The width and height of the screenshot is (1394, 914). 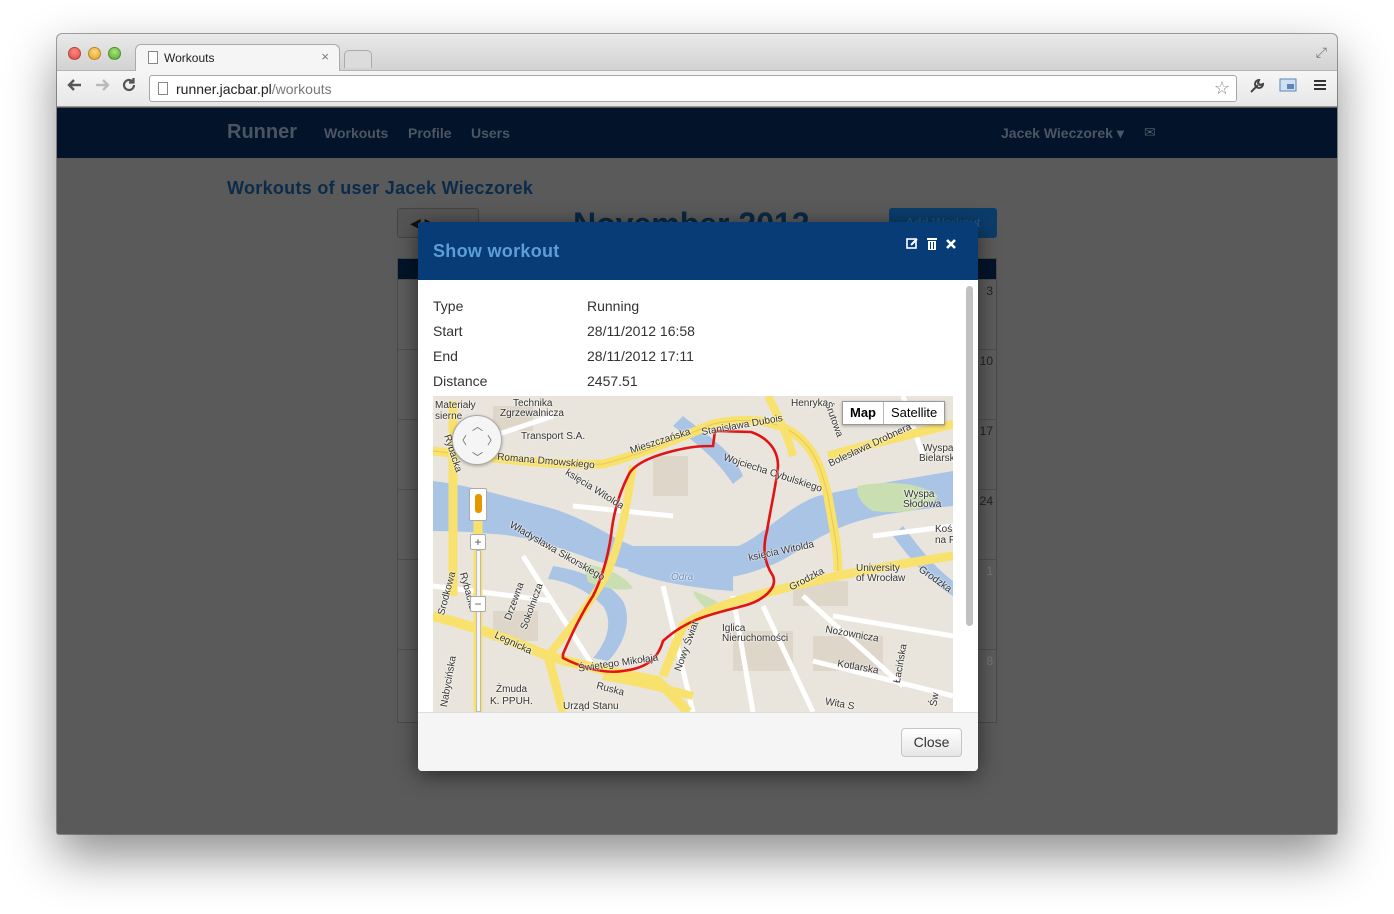 I want to click on map-label: Słodowa, so click(x=922, y=504).